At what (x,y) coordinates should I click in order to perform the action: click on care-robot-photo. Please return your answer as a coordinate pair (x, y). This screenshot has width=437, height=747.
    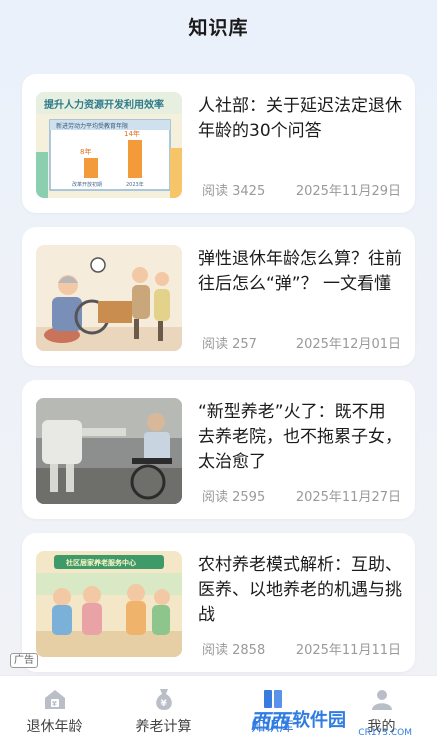
    Looking at the image, I should click on (109, 451).